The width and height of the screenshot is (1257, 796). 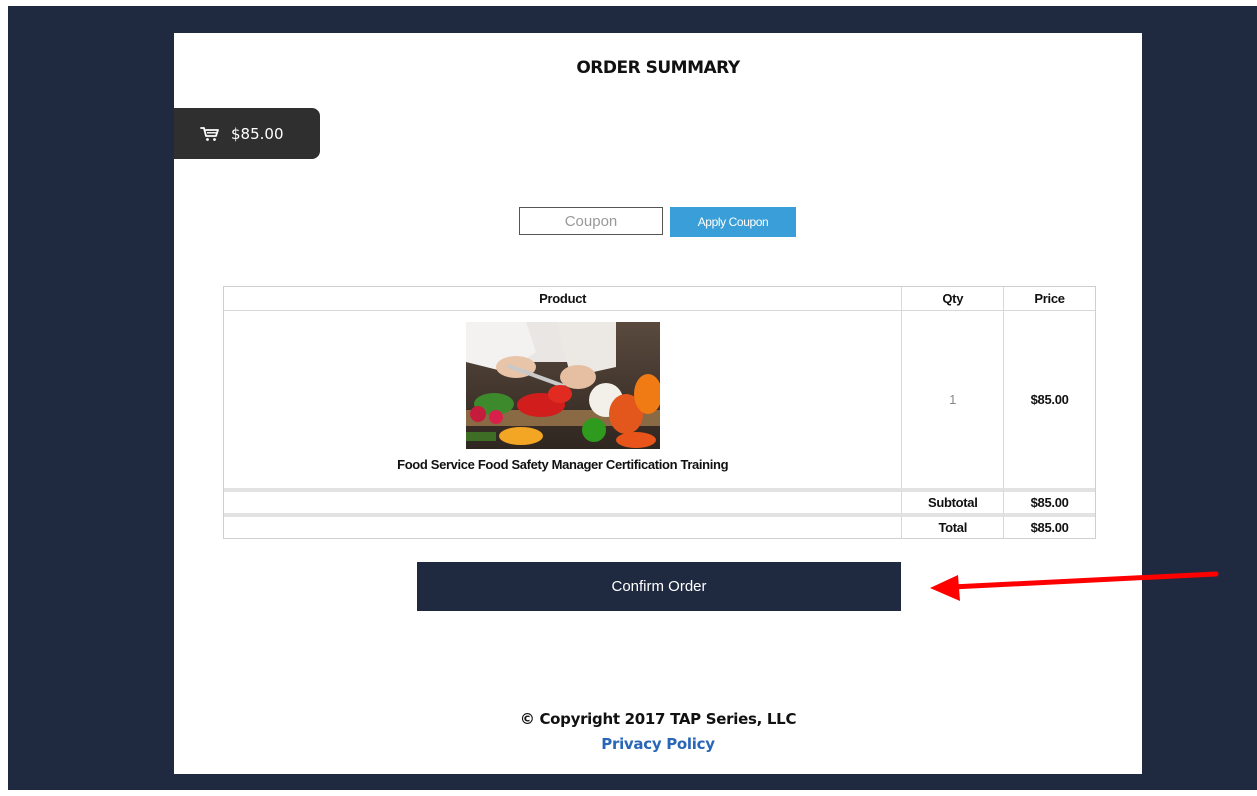 I want to click on subtotal-label: Subtotal, so click(x=952, y=500).